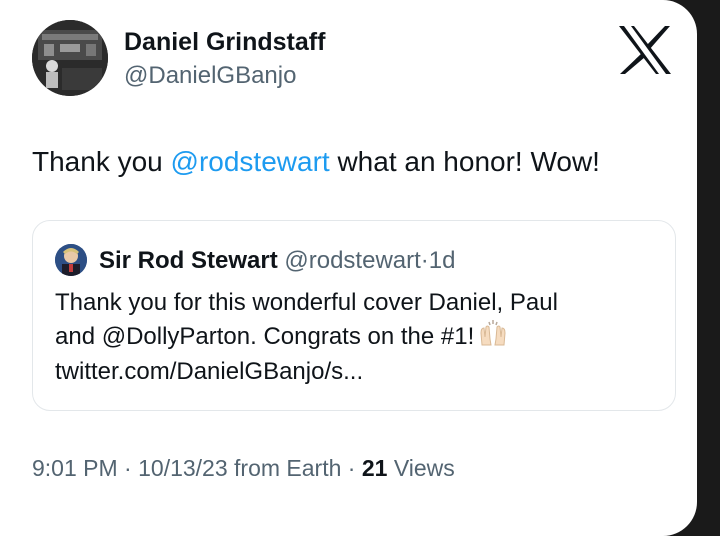 This screenshot has height=536, width=720. What do you see at coordinates (250, 161) in the screenshot?
I see `mention-link: @rodstewart` at bounding box center [250, 161].